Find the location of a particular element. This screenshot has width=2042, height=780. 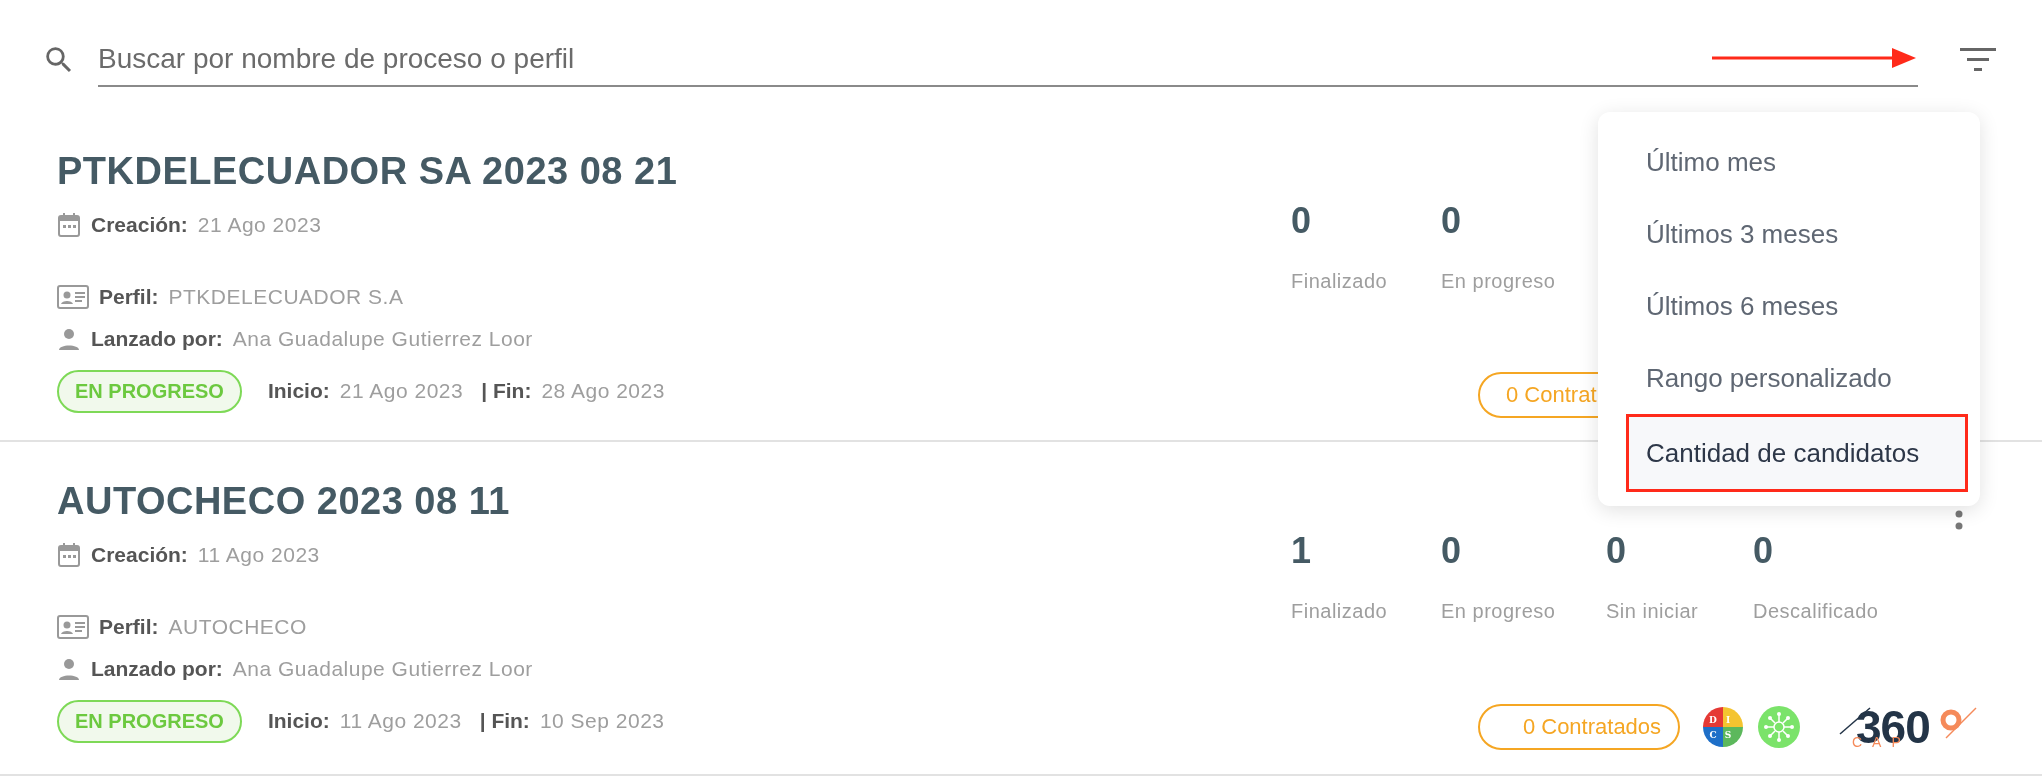

process-title: PTKDELECUADOR SA 2023 08 21 is located at coordinates (368, 171).